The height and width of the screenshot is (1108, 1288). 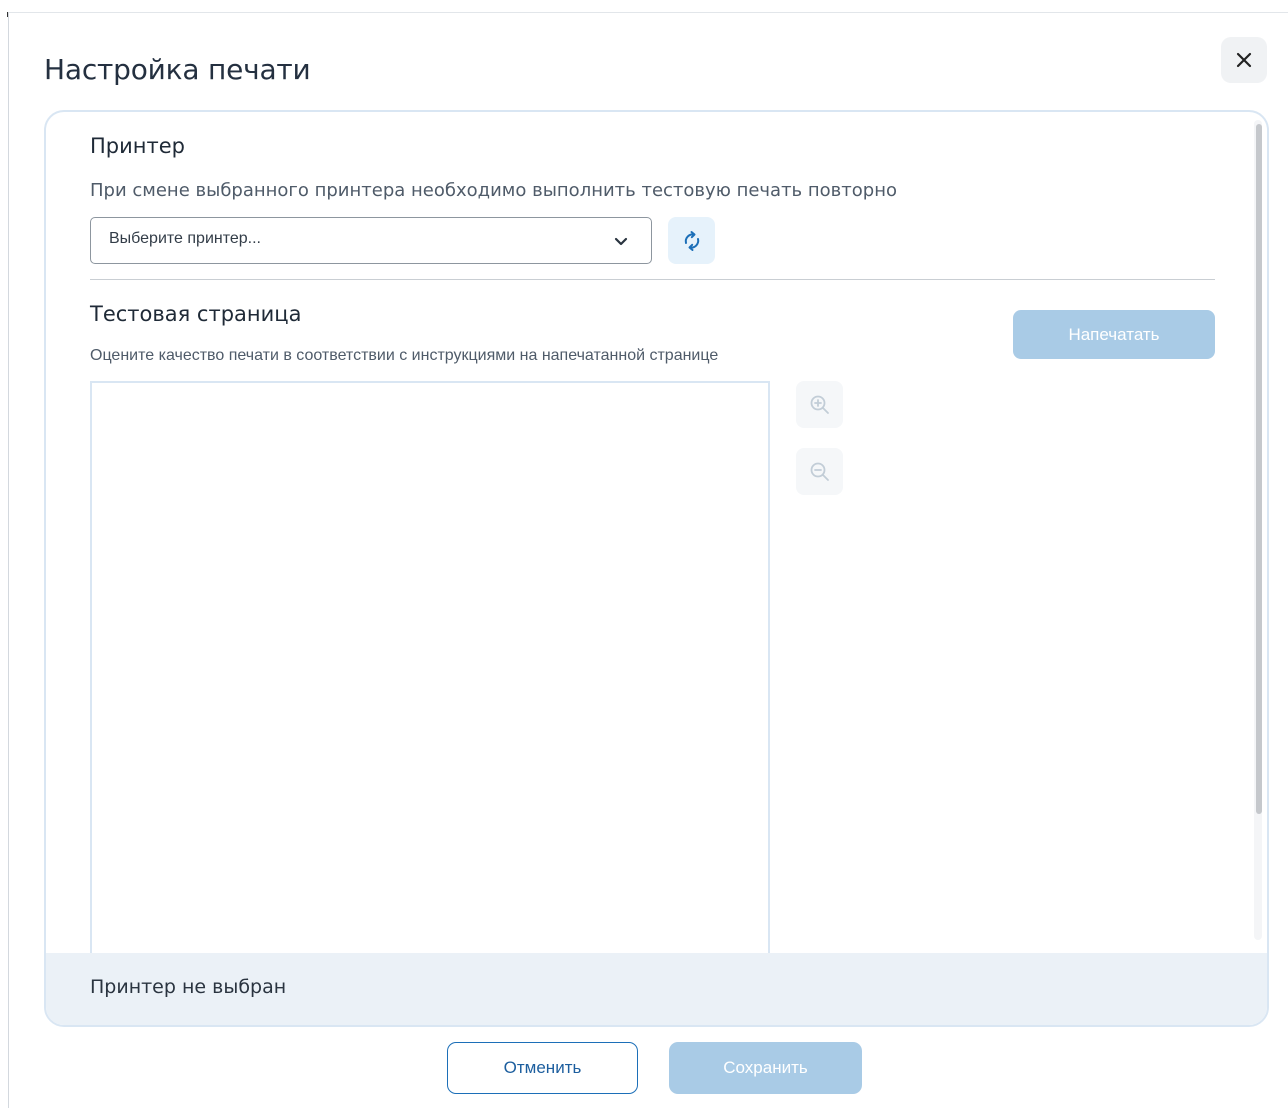 I want to click on zoom-in-button, so click(x=819, y=404).